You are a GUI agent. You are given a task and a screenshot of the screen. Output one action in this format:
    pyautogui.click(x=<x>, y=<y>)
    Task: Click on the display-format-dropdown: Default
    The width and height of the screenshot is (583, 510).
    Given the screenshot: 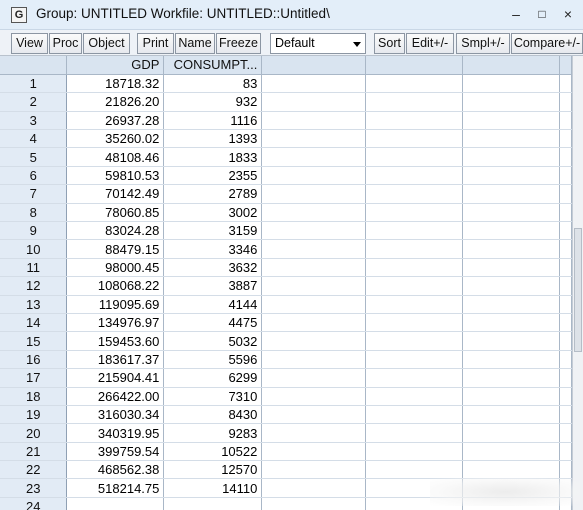 What is the action you would take?
    pyautogui.click(x=318, y=43)
    